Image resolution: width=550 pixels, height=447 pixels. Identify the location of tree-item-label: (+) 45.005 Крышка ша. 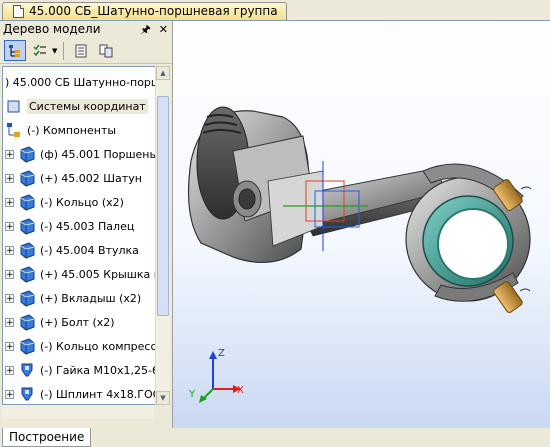
(97, 274).